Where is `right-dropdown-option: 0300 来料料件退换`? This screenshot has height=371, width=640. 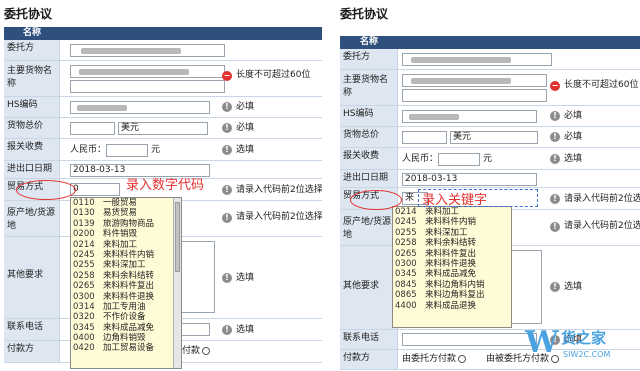
right-dropdown-option: 0300 来料料件退换 is located at coordinates (452, 264).